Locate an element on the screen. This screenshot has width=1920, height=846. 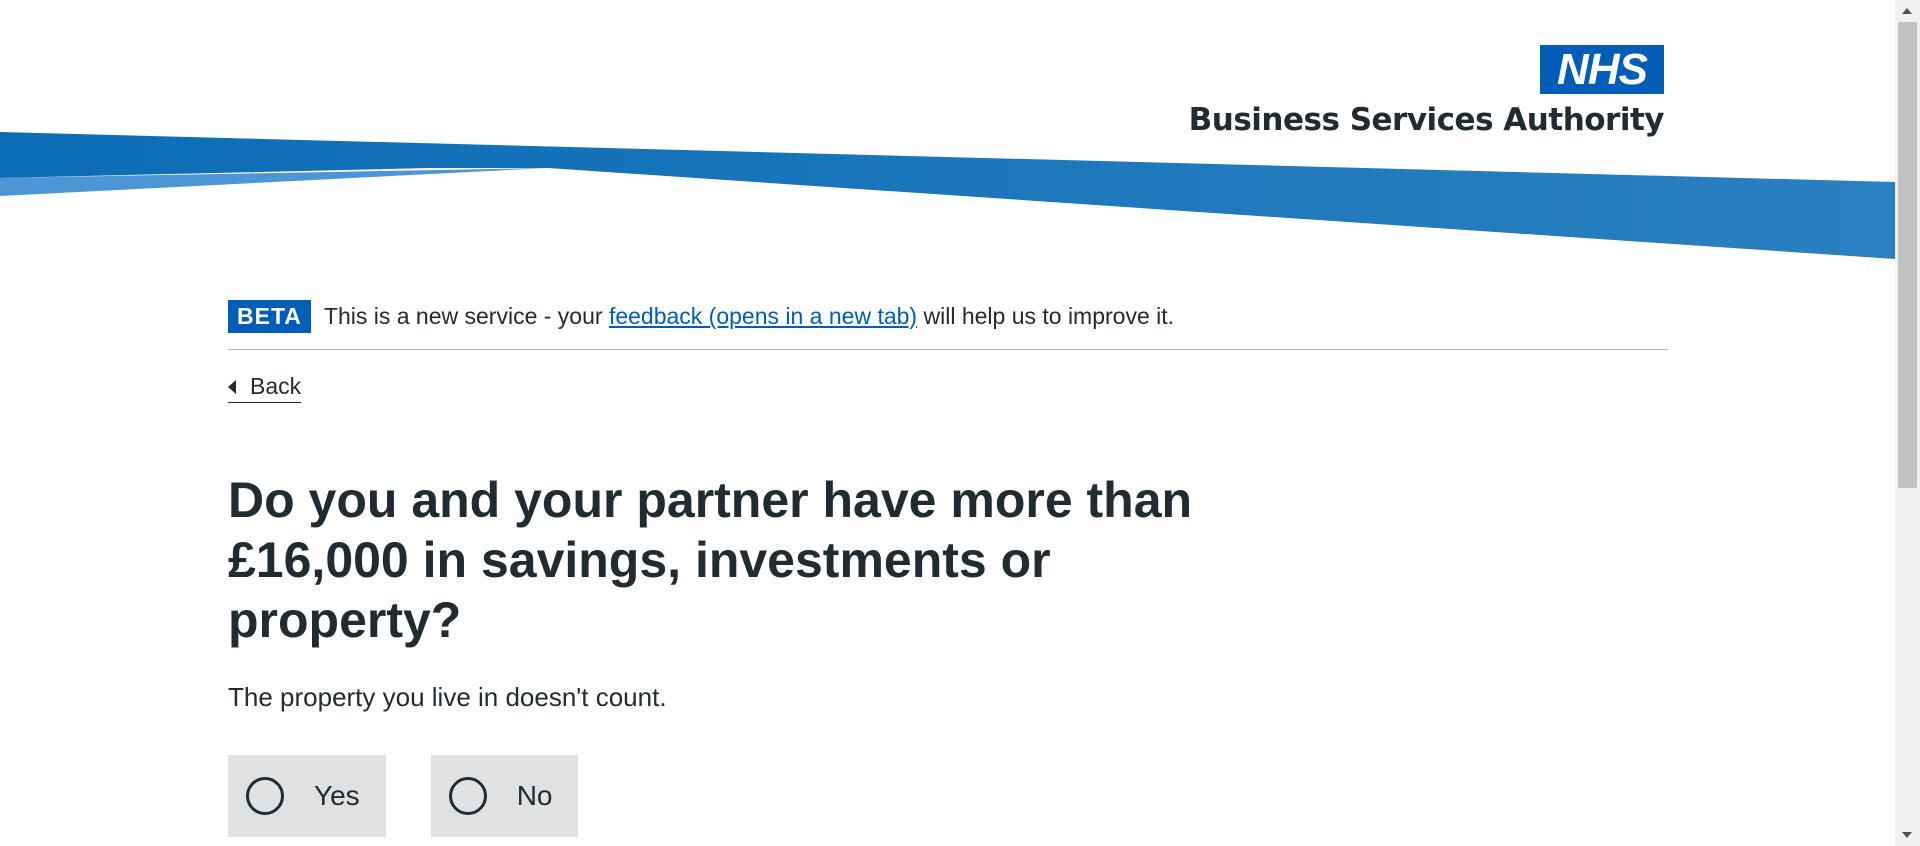
scroll-up-arrow-icon is located at coordinates (1907, 11).